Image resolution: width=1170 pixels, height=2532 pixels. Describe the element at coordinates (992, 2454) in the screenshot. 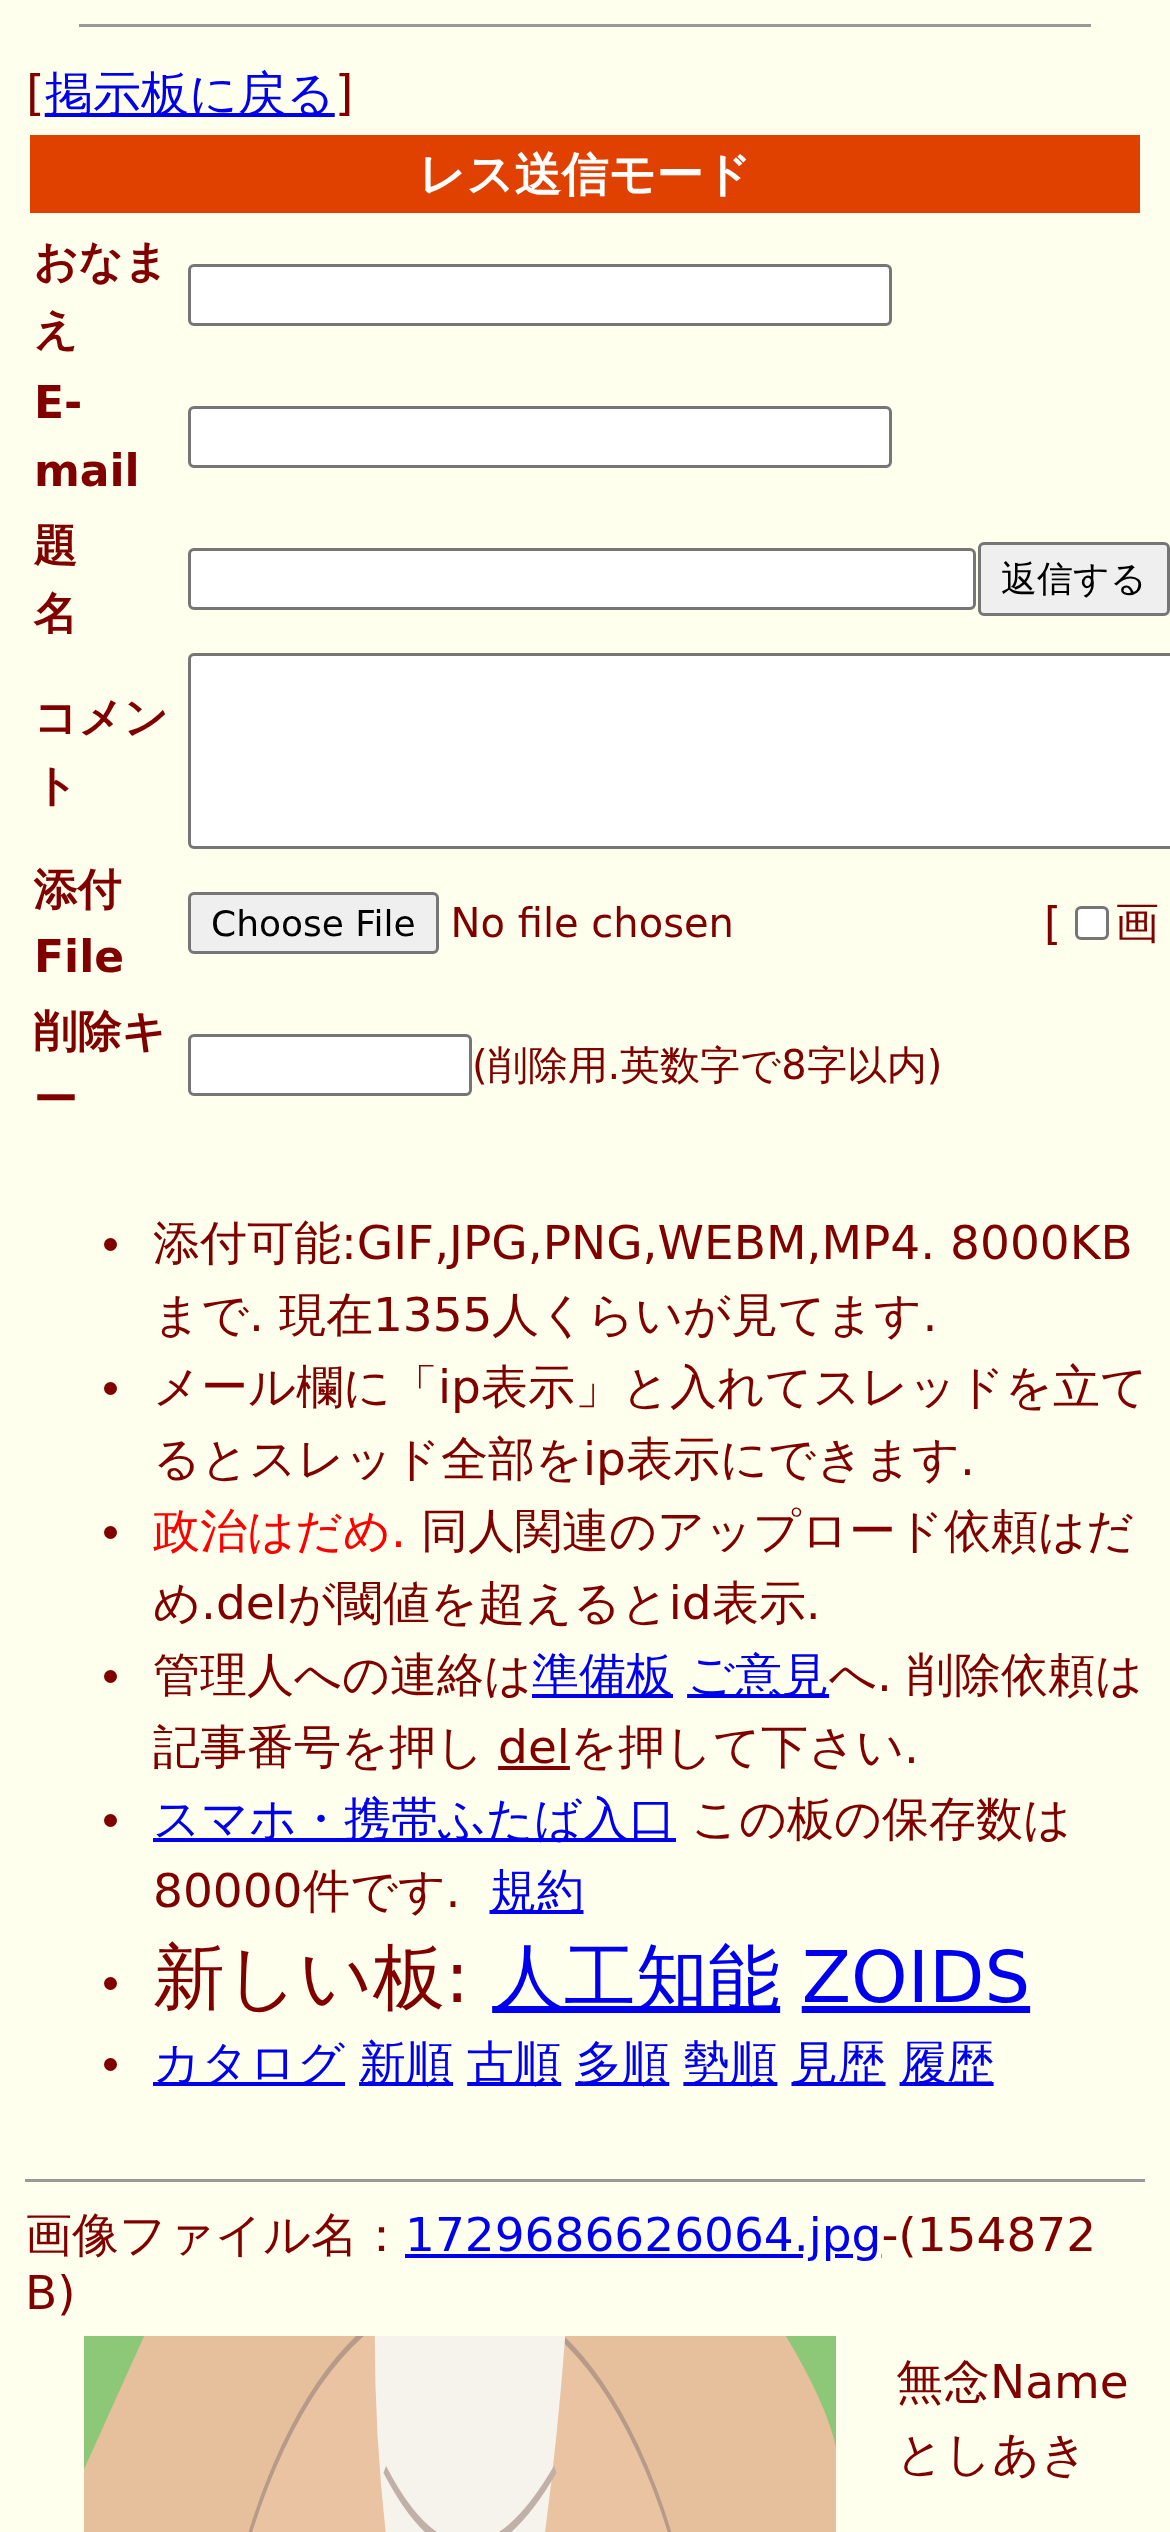

I see `poster-name: としあき` at that location.